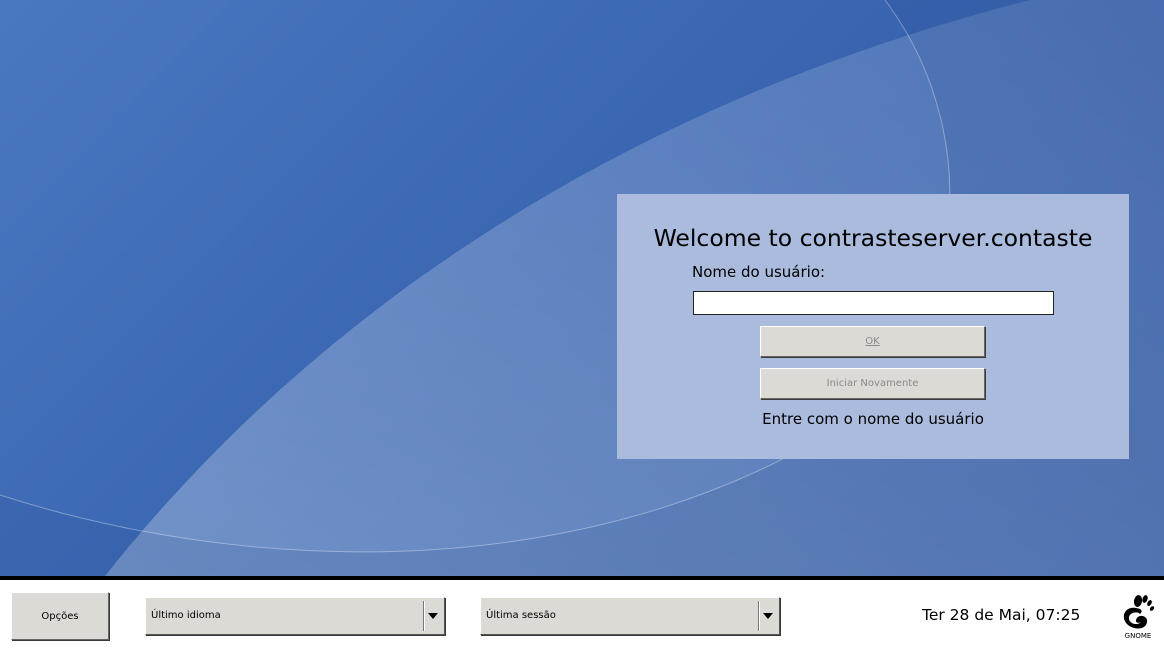 The width and height of the screenshot is (1164, 652). I want to click on options-button-label: Opções, so click(60, 616).